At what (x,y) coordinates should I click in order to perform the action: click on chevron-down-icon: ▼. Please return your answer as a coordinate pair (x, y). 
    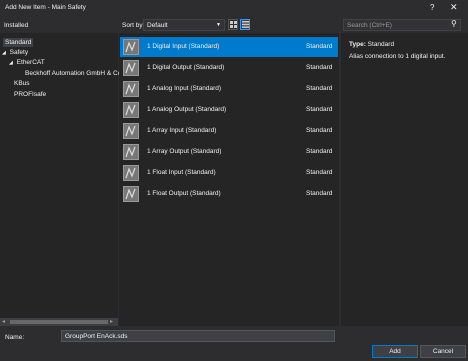
    Looking at the image, I should click on (218, 25).